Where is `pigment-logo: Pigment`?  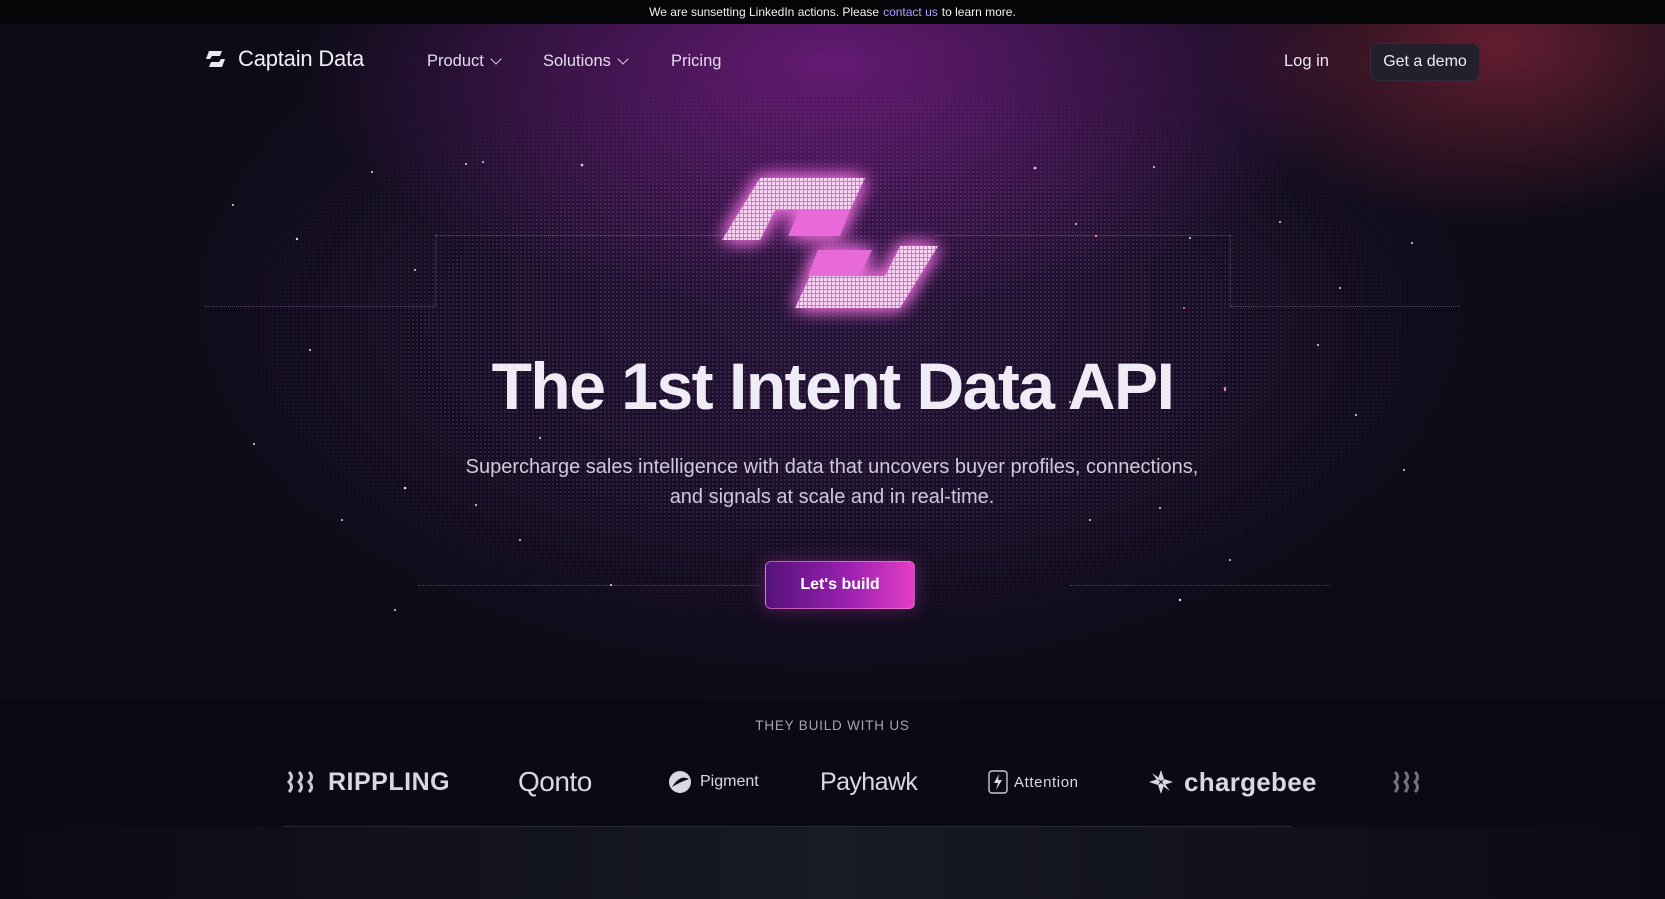
pigment-logo: Pigment is located at coordinates (713, 782).